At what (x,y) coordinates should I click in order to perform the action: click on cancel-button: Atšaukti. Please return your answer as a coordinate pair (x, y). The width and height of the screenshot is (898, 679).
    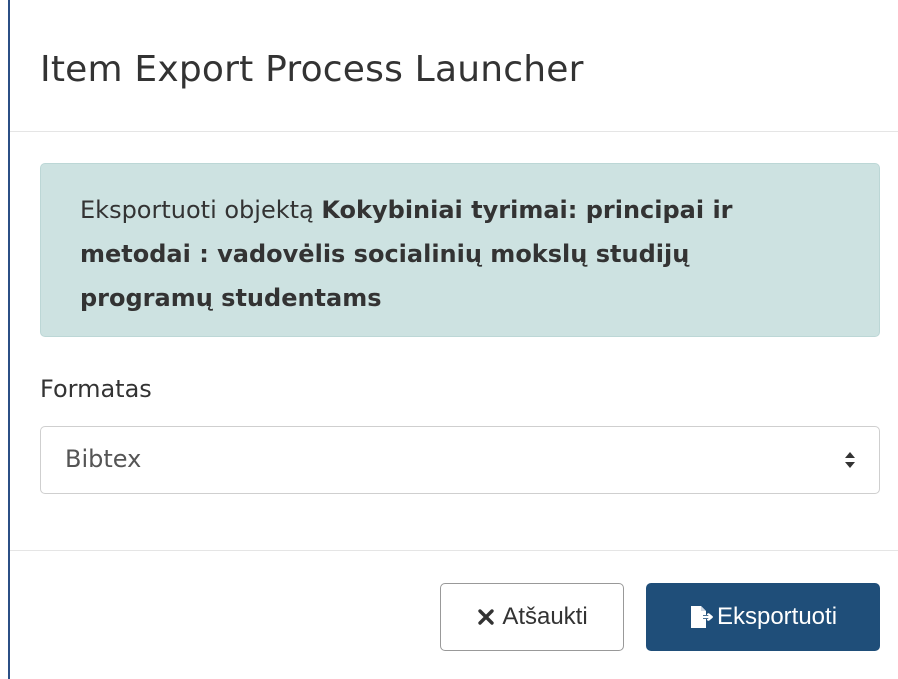
    Looking at the image, I should click on (532, 617).